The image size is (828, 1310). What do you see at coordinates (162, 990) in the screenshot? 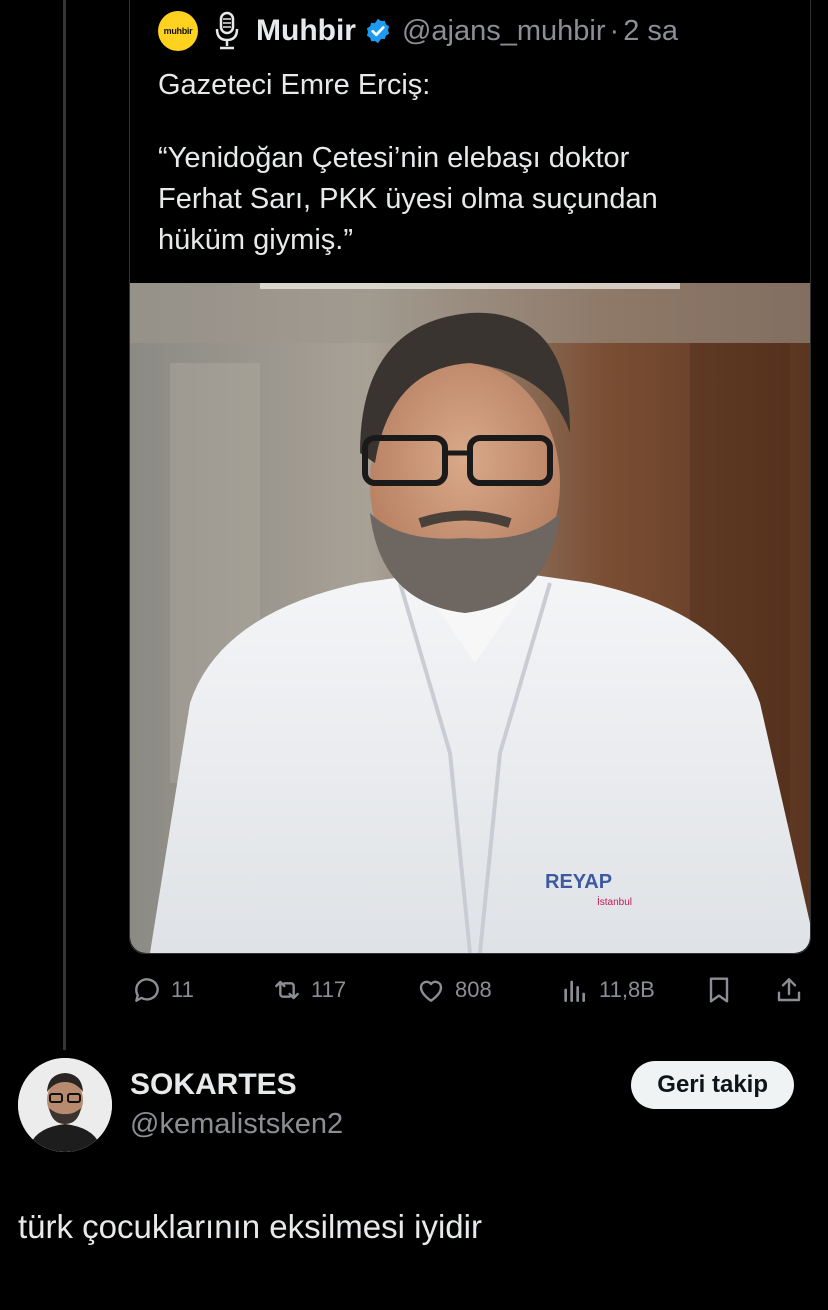
I see `reply-button: 11` at bounding box center [162, 990].